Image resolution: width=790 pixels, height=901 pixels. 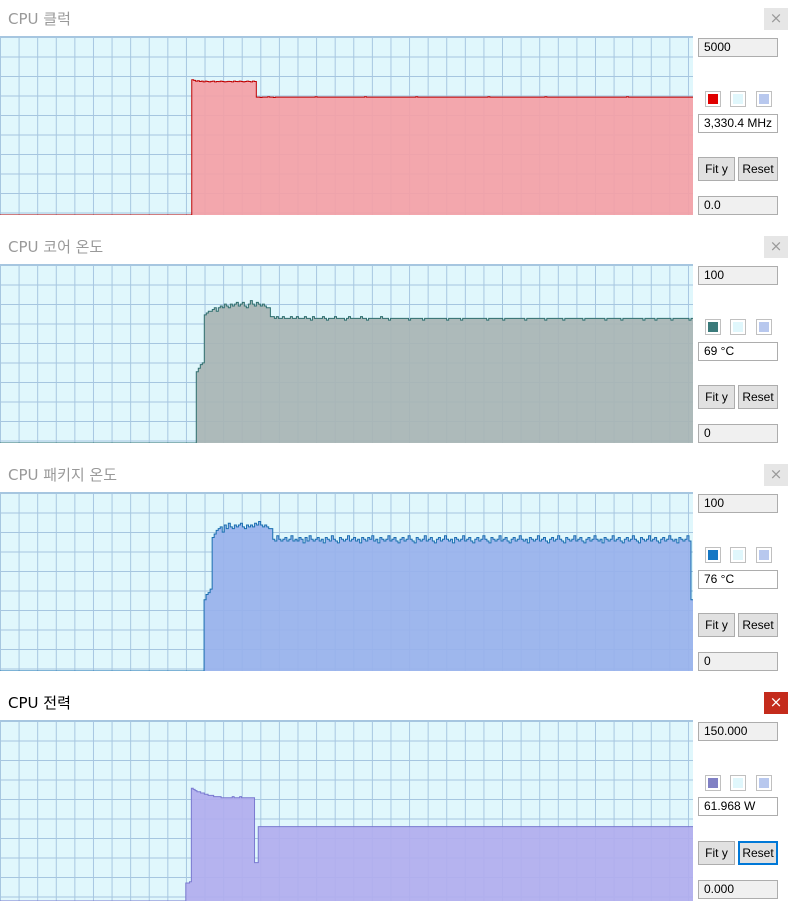 I want to click on panel-titlebar: CPU 전력 ×, so click(x=395, y=702).